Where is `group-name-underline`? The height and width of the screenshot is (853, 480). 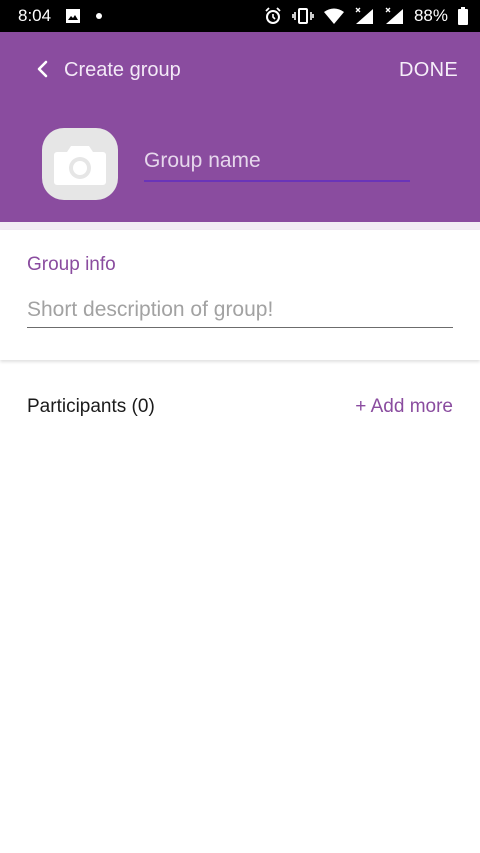 group-name-underline is located at coordinates (277, 181).